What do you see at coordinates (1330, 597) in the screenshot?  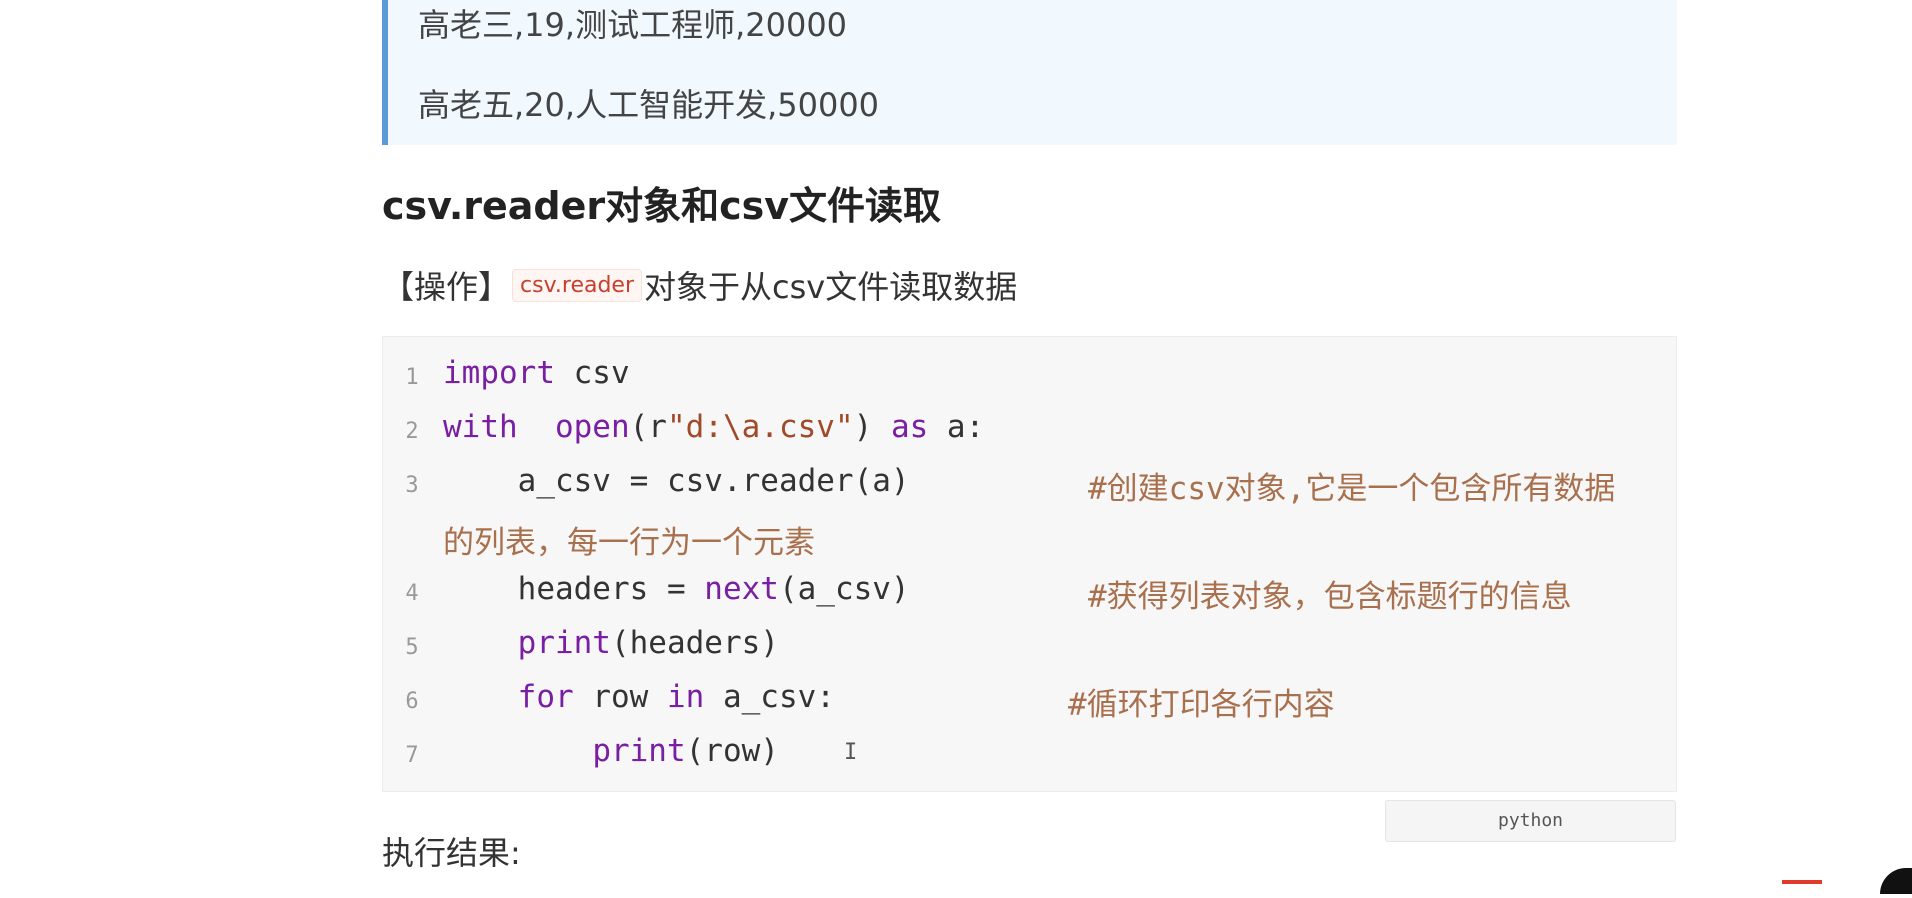 I see `code-comment: #获得列表对象，包含标题行的信息` at bounding box center [1330, 597].